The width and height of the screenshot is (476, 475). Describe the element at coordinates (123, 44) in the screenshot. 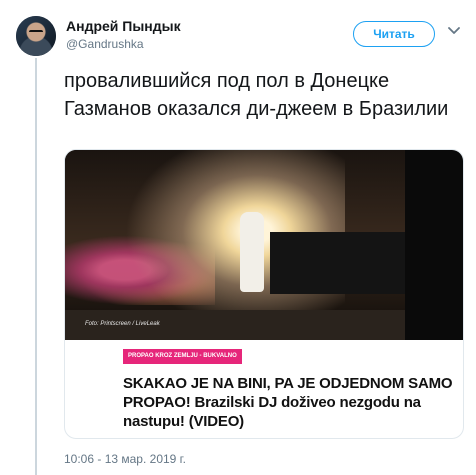

I see `author-username: @Gandrushka` at that location.